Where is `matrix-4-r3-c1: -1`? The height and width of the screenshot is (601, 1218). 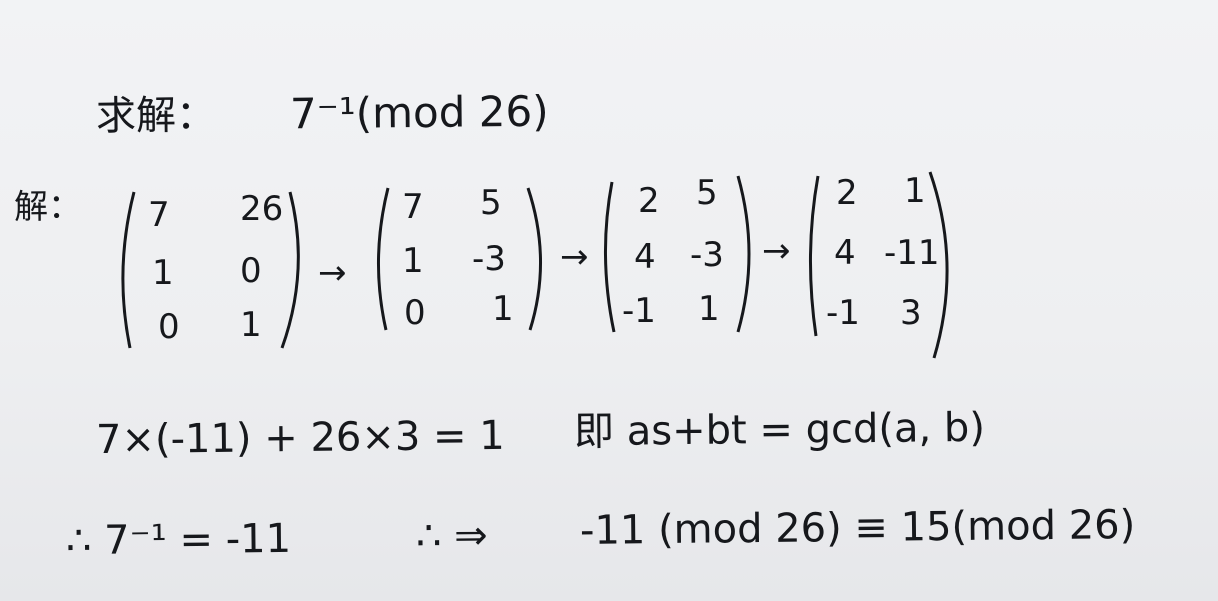
matrix-4-r3-c1: -1 is located at coordinates (843, 313).